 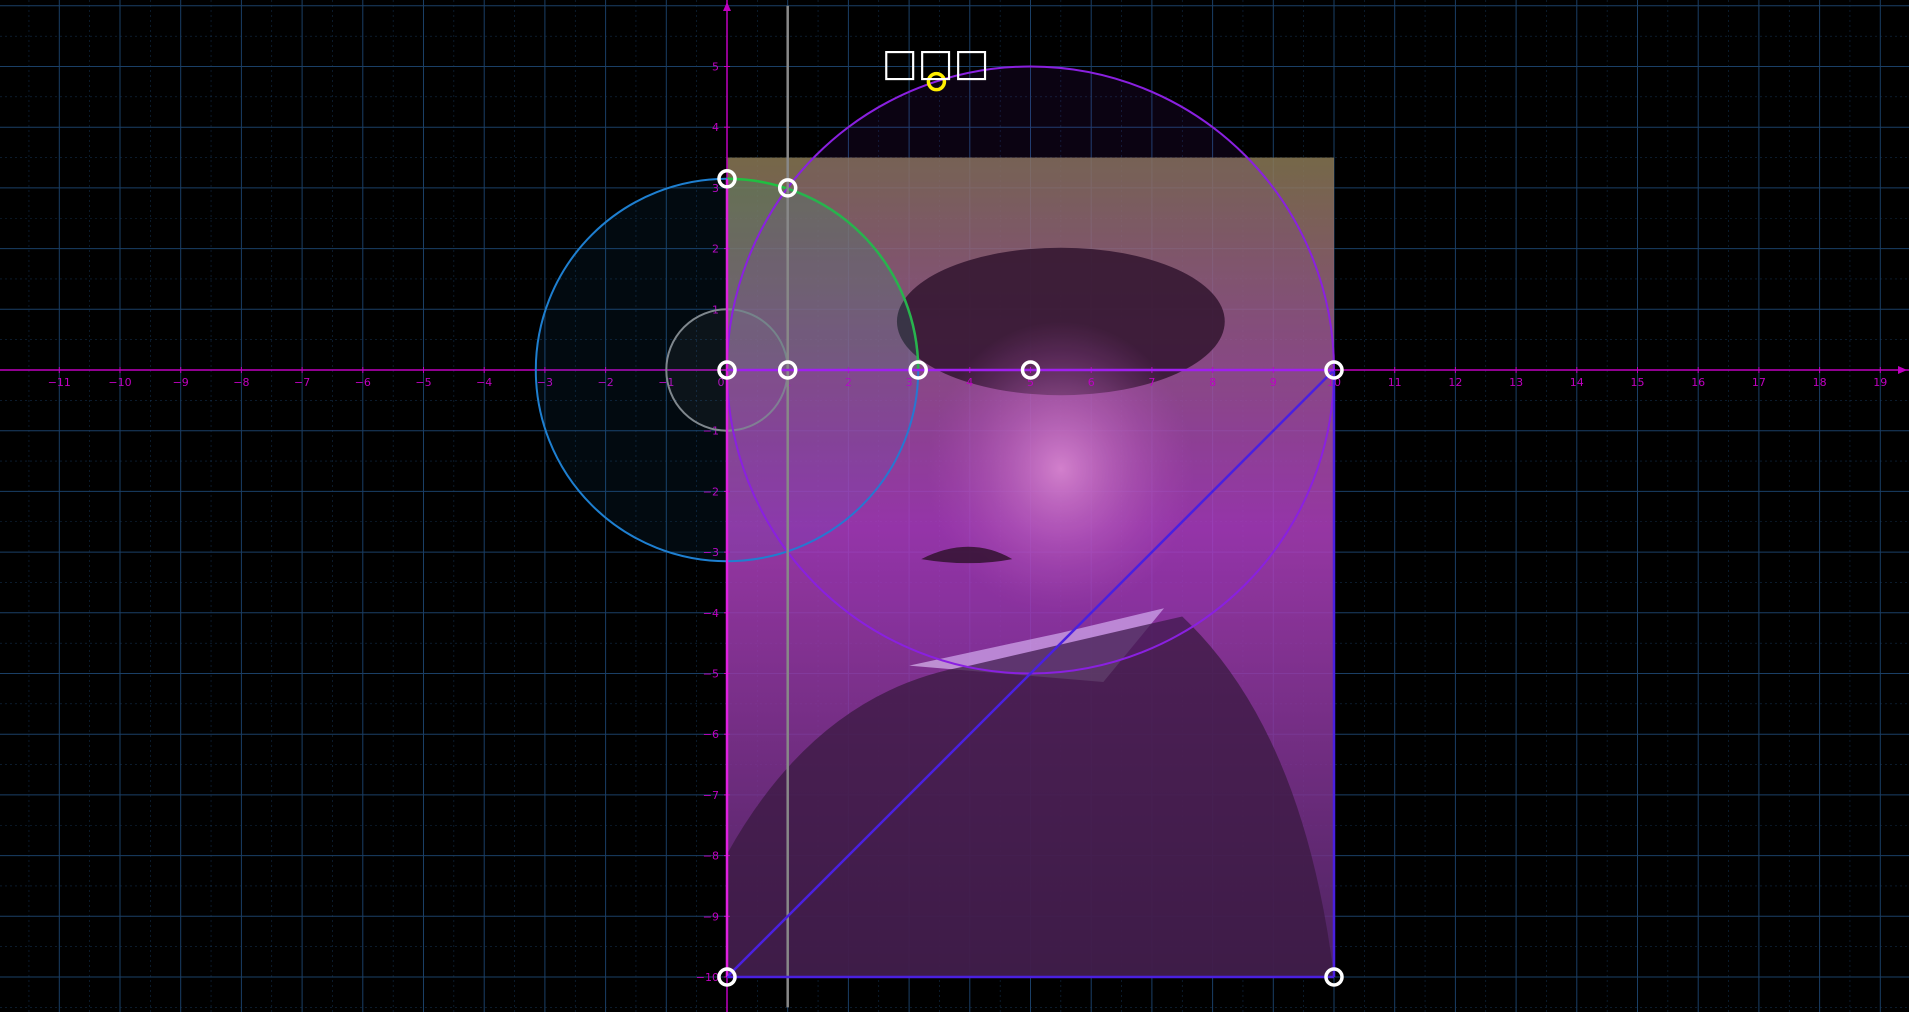 I want to click on y-tick-label: 5, so click(x=715, y=67).